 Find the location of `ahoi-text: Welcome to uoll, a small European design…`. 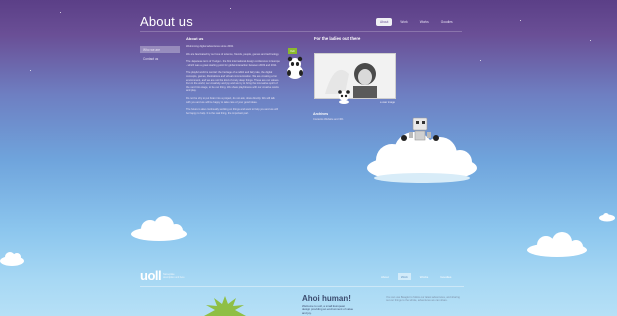

ahoi-text: Welcome to uoll, a small European design… is located at coordinates (327, 309).